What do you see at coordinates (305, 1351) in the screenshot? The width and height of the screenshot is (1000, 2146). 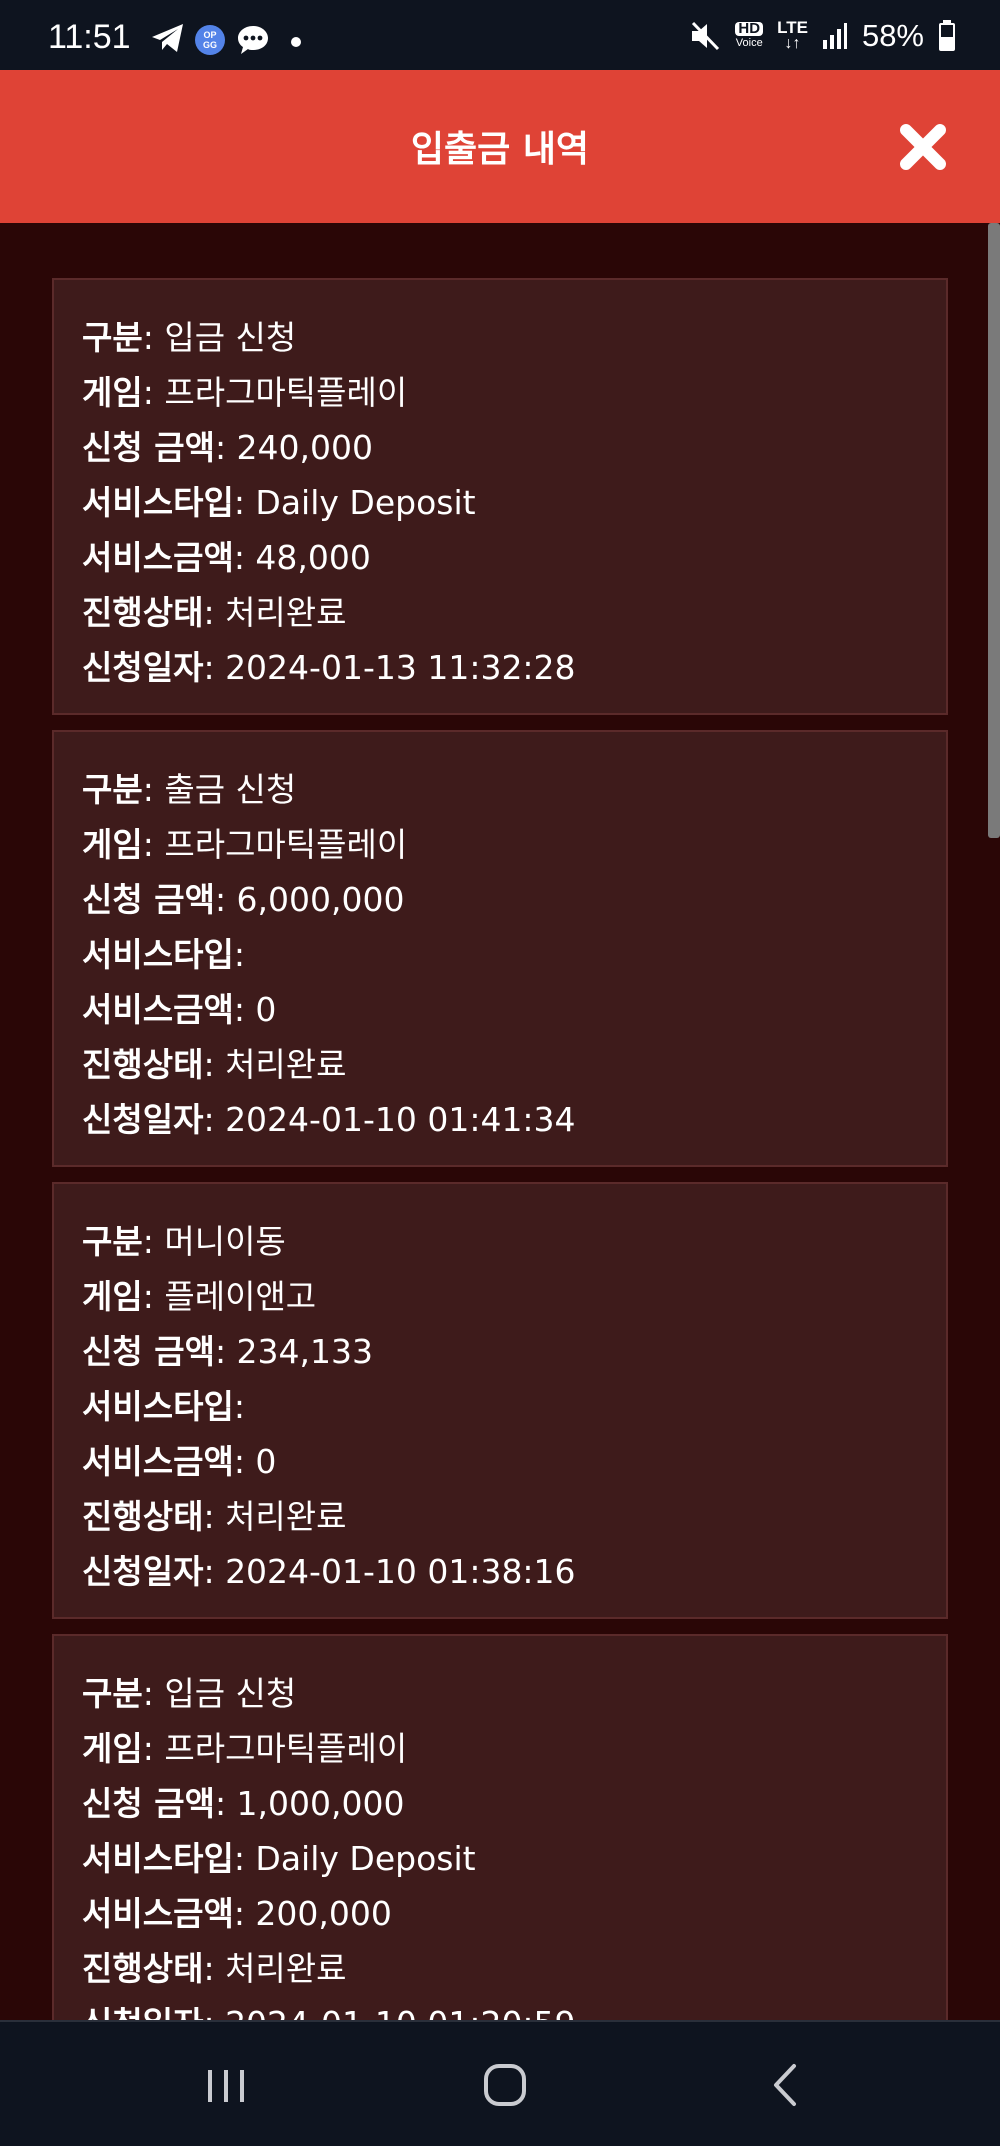 I see `amount-value: 234,133` at bounding box center [305, 1351].